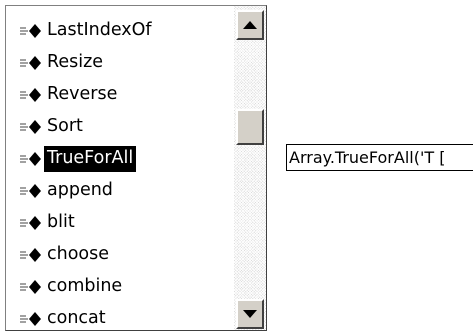 The height and width of the screenshot is (333, 473). I want to click on list-item-label: combine, so click(85, 286).